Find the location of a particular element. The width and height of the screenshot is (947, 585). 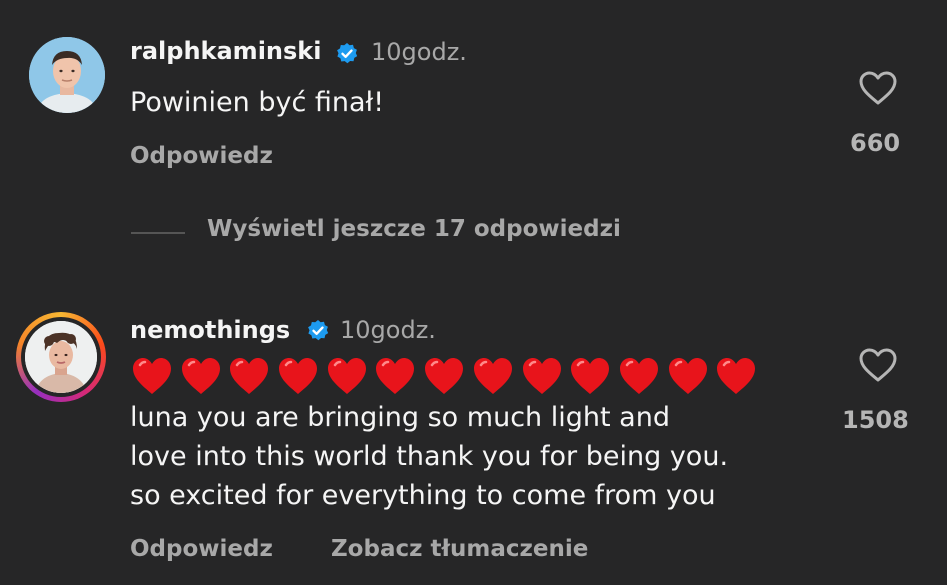

see-translation-button: Zobacz tłumaczenie is located at coordinates (459, 549).